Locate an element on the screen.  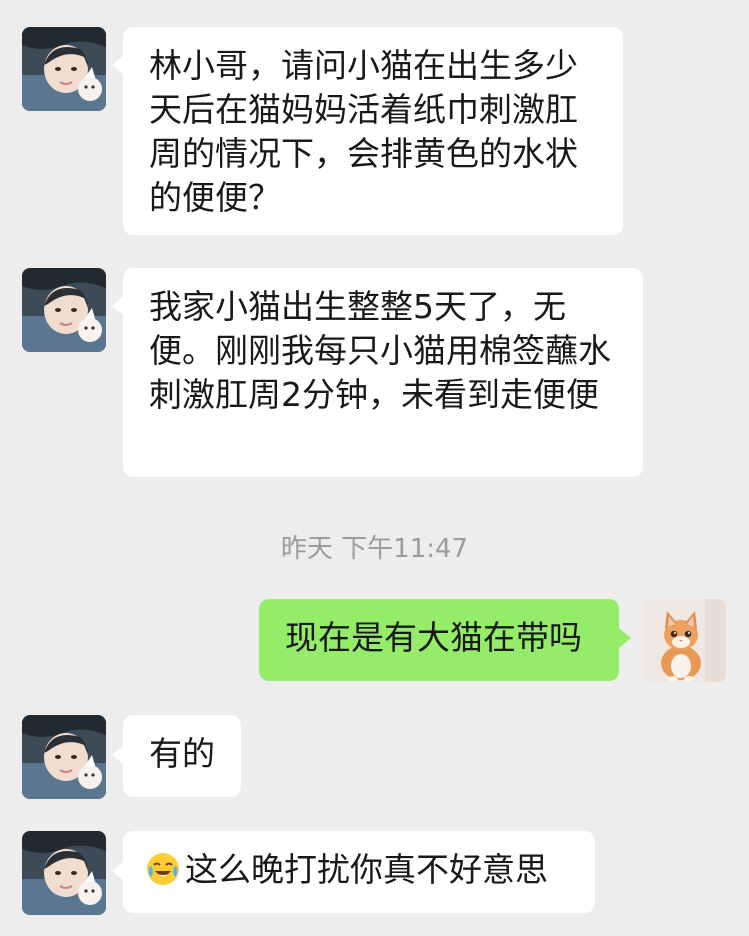
bubble-tail is located at coordinates (625, 638).